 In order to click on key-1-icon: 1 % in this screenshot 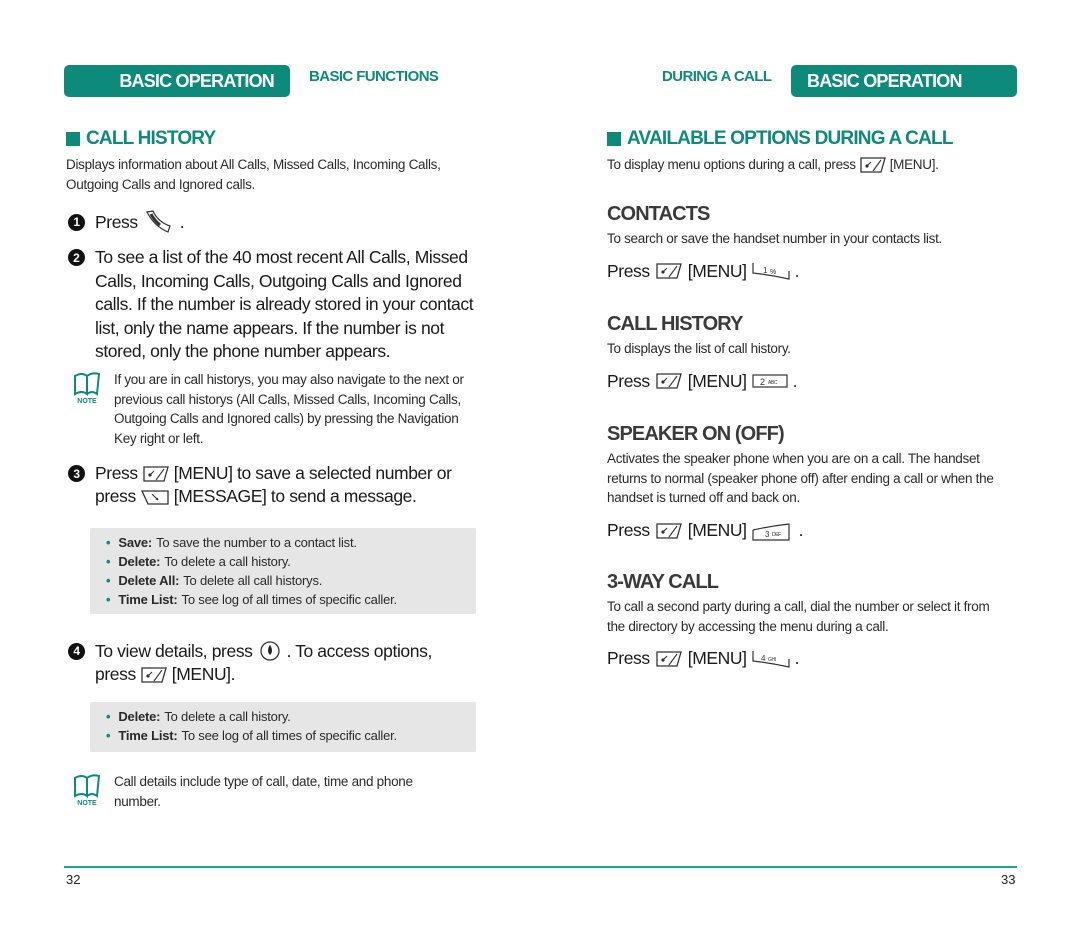, I will do `click(770, 271)`.